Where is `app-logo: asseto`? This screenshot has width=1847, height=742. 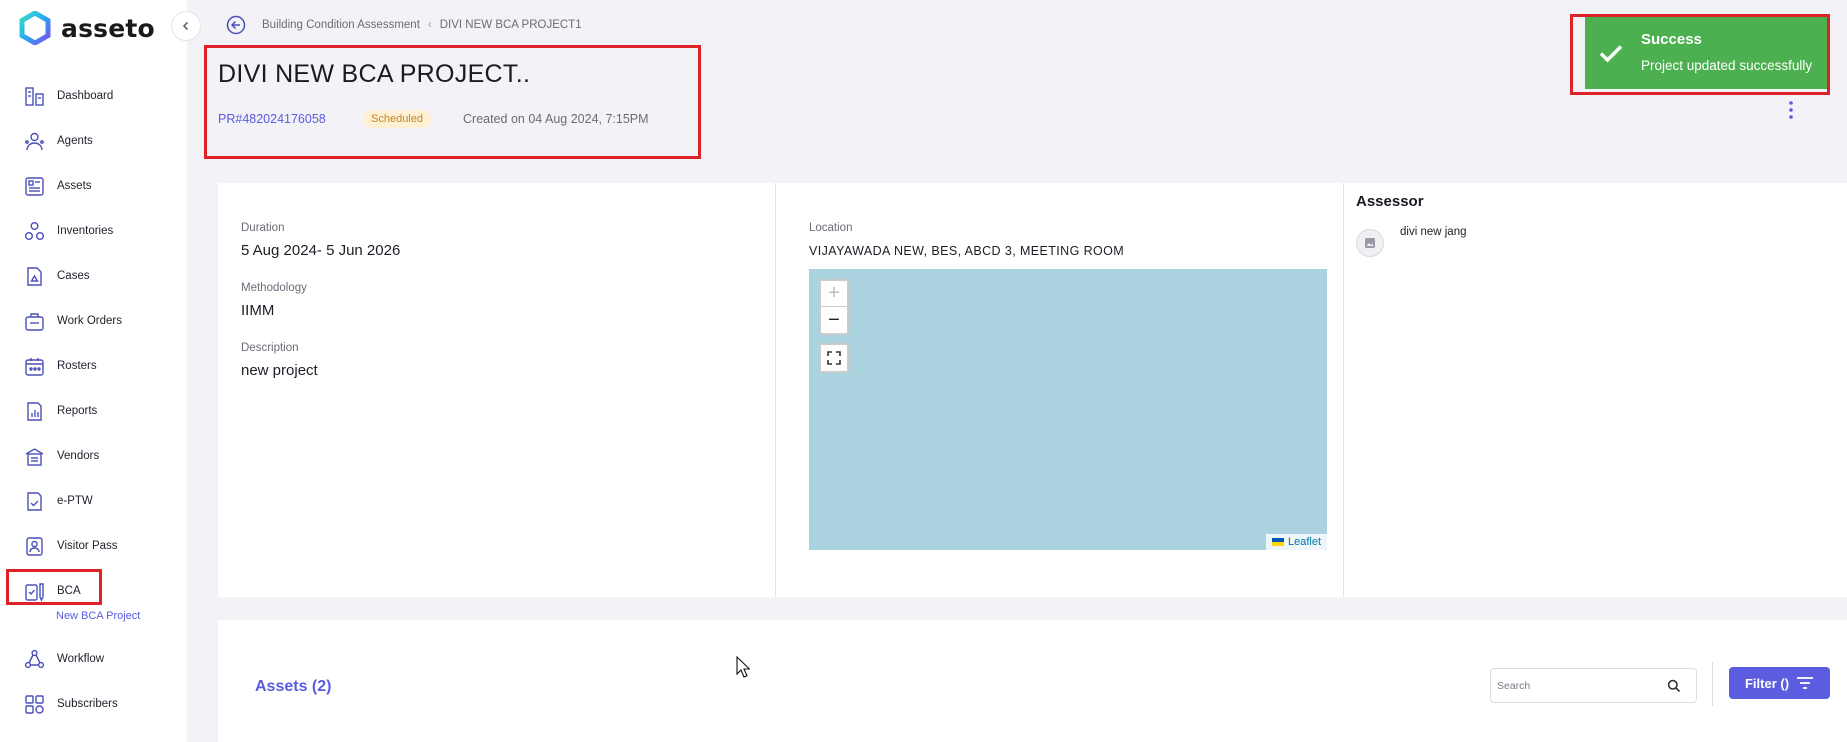 app-logo: asseto is located at coordinates (86, 28).